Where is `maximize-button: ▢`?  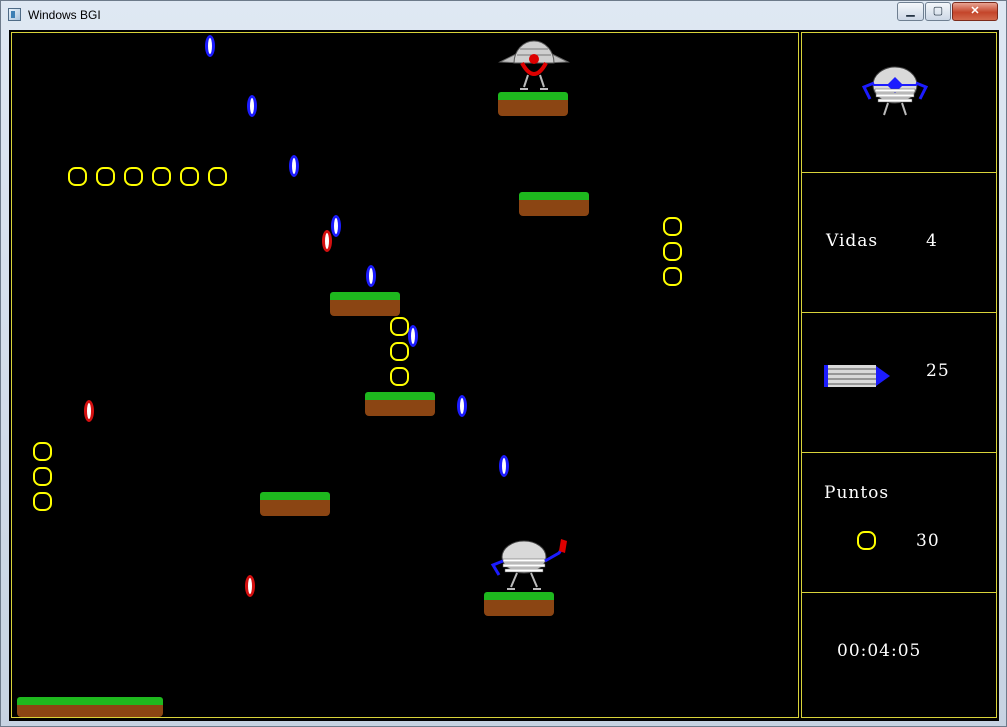 maximize-button: ▢ is located at coordinates (938, 11).